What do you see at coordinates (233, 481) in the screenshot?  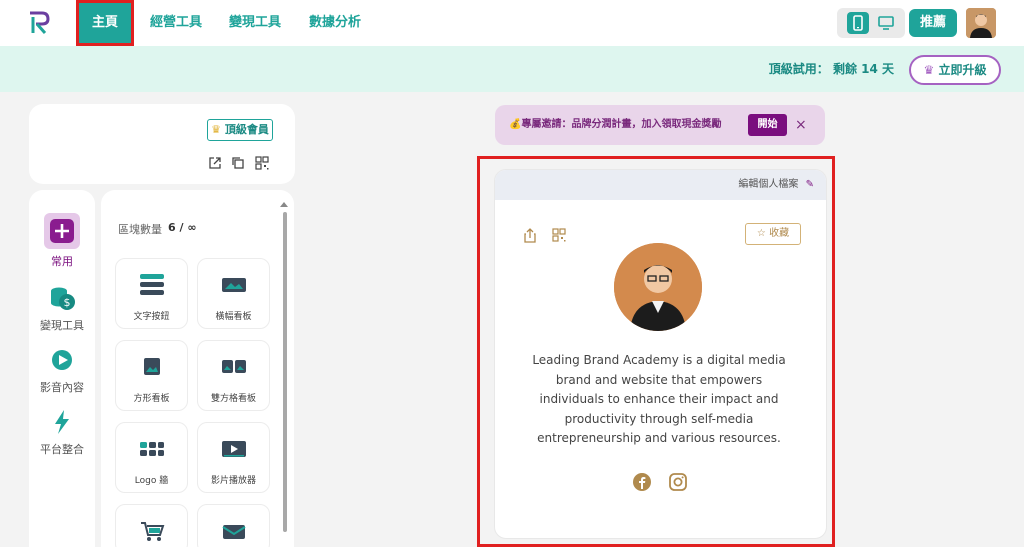 I see `tile-label: 影片播放器` at bounding box center [233, 481].